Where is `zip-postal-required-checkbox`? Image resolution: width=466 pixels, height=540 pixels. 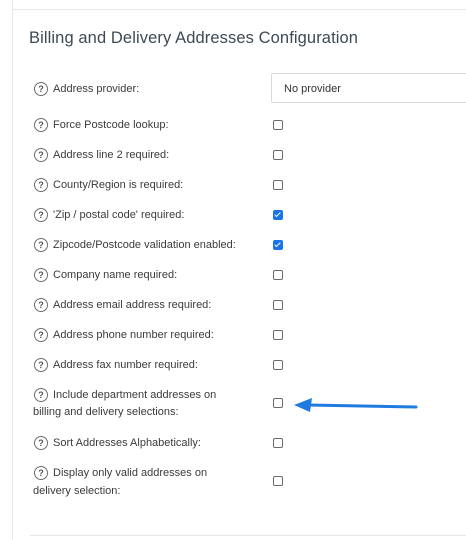
zip-postal-required-checkbox is located at coordinates (278, 215).